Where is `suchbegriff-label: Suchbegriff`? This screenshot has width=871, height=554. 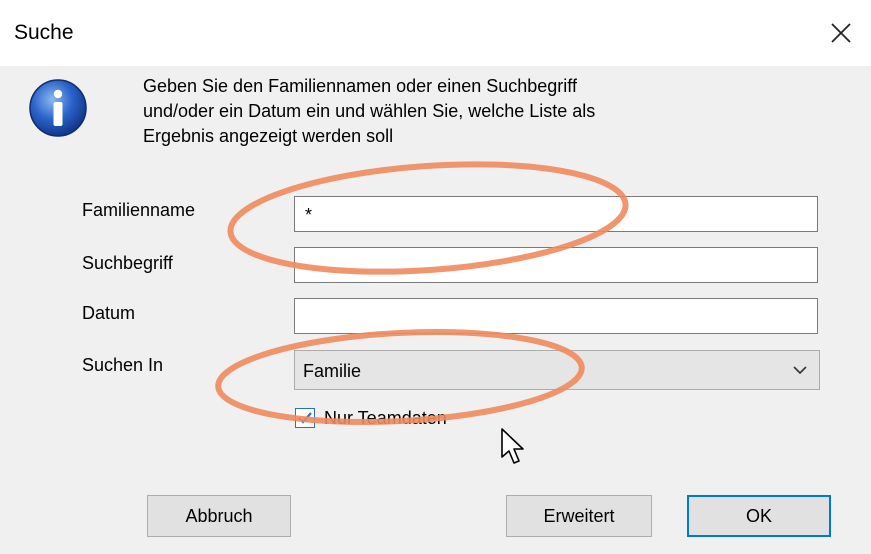
suchbegriff-label: Suchbegriff is located at coordinates (127, 263).